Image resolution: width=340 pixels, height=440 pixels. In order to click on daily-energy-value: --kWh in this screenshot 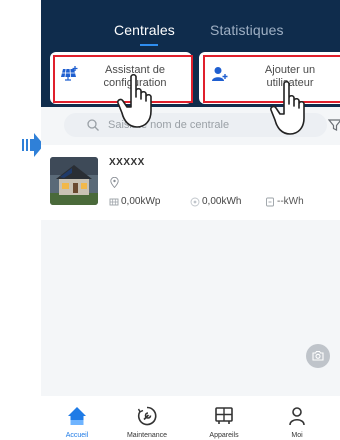, I will do `click(290, 201)`.